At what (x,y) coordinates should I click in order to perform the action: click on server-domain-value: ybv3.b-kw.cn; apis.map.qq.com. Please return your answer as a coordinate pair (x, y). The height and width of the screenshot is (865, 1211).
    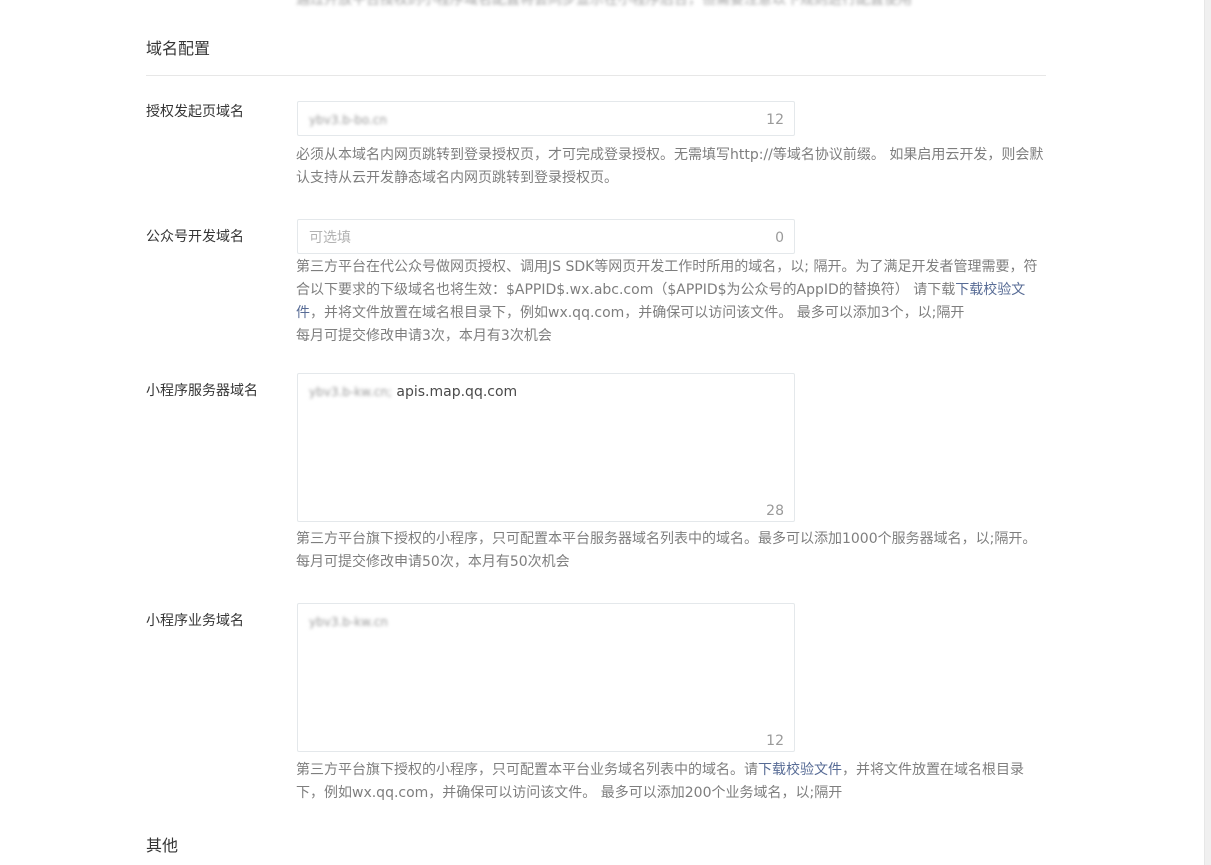
    Looking at the image, I should click on (413, 392).